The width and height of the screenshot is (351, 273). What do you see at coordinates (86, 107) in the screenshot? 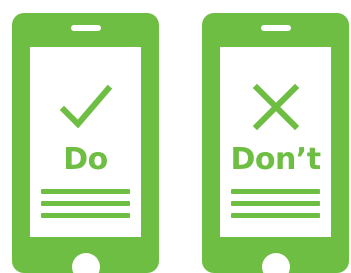
I see `checkmark-icon` at bounding box center [86, 107].